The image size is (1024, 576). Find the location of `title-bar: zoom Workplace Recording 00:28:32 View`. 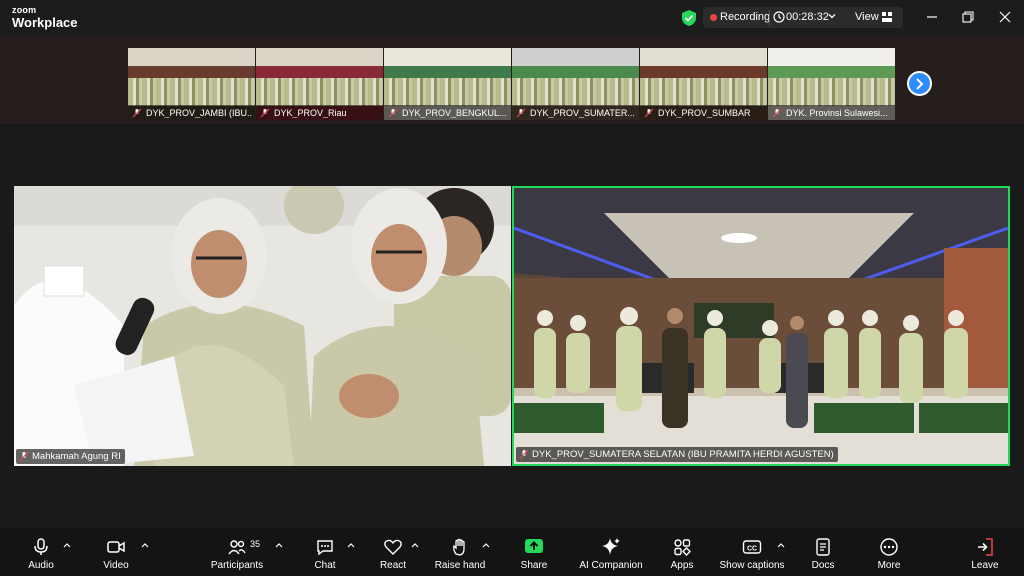

title-bar: zoom Workplace Recording 00:28:32 View is located at coordinates (512, 18).